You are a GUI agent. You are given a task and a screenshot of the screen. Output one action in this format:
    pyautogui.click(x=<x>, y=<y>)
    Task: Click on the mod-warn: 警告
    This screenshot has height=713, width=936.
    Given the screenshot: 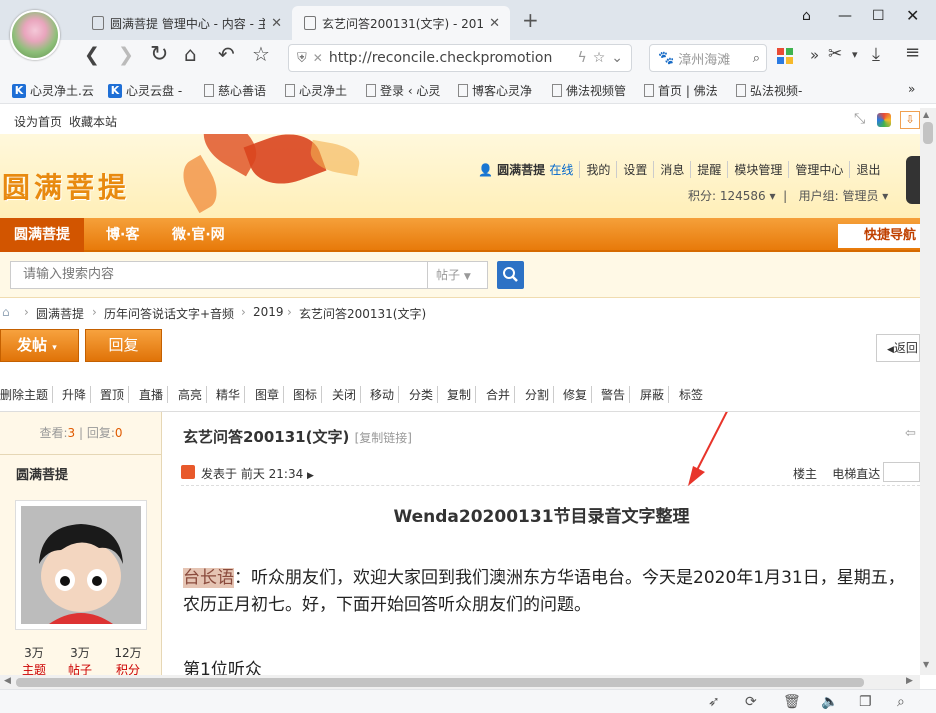 What is the action you would take?
    pyautogui.click(x=616, y=394)
    